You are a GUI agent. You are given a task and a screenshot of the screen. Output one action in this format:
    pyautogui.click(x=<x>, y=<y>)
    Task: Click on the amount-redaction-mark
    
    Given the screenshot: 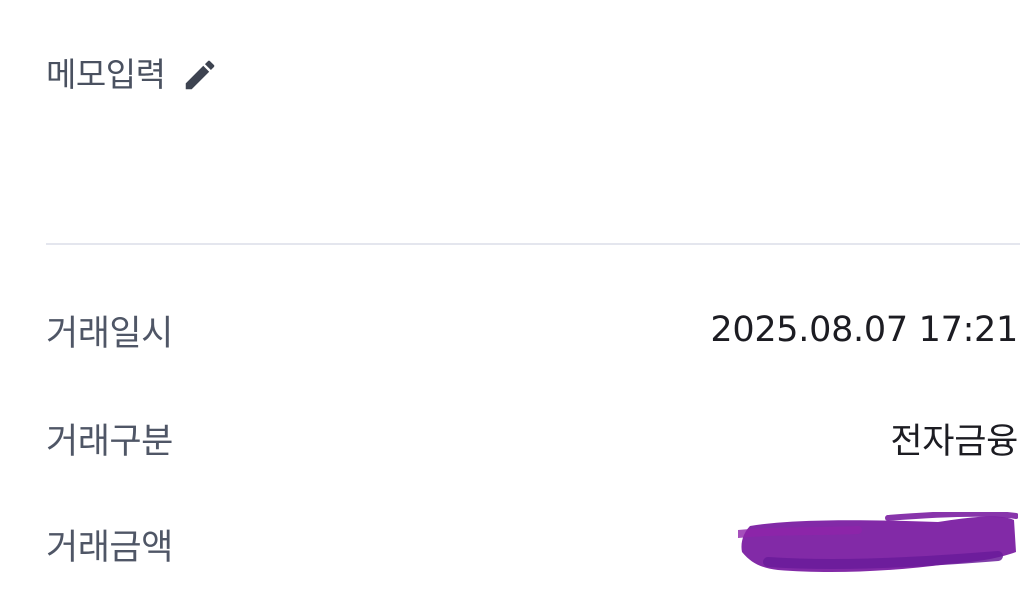 What is the action you would take?
    pyautogui.click(x=878, y=542)
    